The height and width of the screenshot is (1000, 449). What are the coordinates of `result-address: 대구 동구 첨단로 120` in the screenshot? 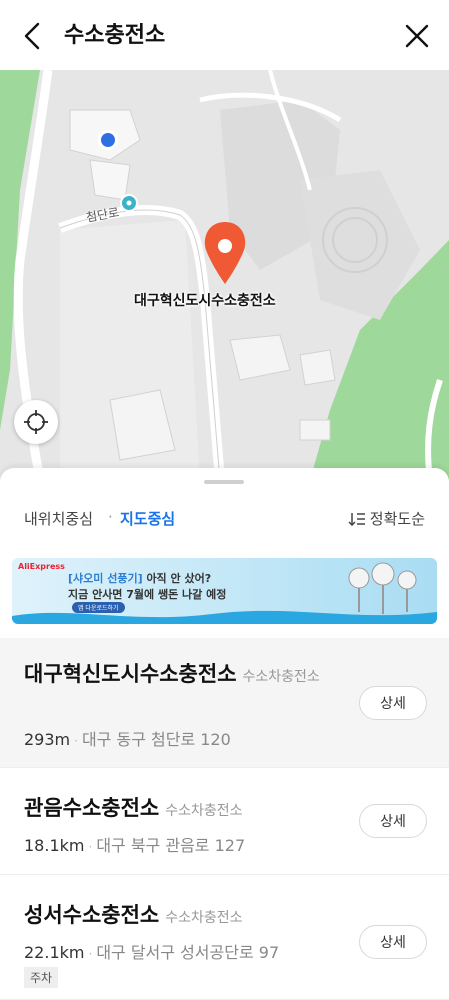 It's located at (156, 739).